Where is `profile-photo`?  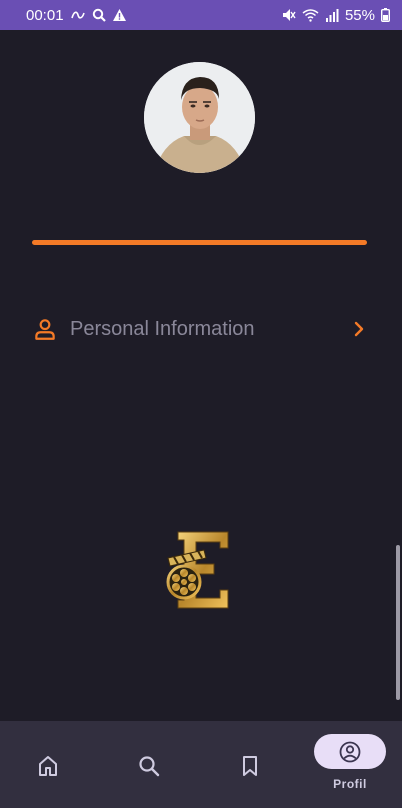 profile-photo is located at coordinates (199, 117).